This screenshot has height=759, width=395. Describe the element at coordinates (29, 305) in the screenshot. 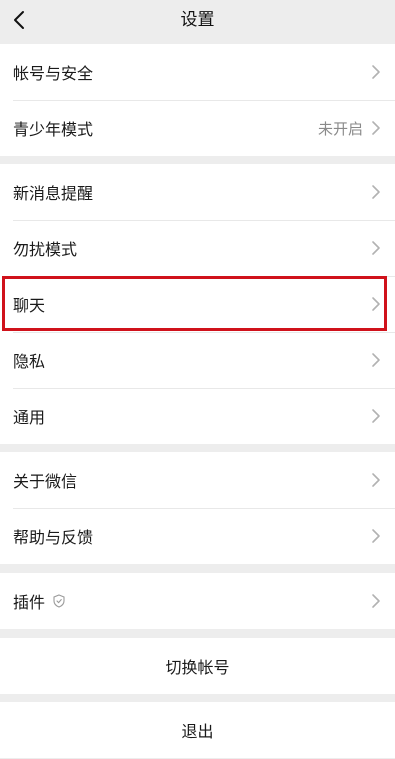

I see `settings-item-label: 聊天` at that location.